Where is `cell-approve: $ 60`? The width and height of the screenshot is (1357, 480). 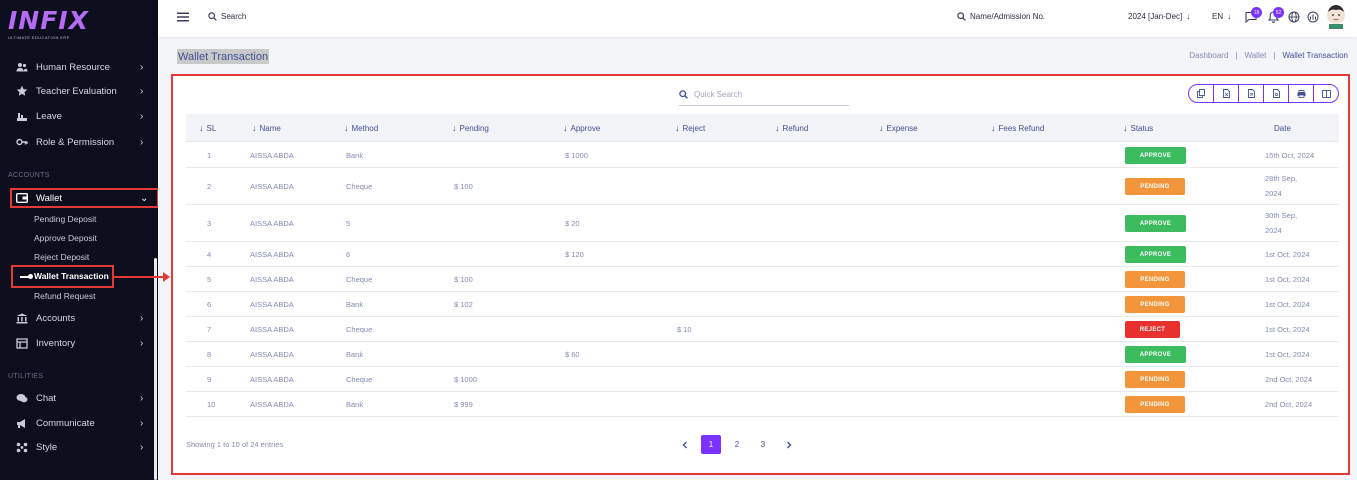 cell-approve: $ 60 is located at coordinates (572, 354).